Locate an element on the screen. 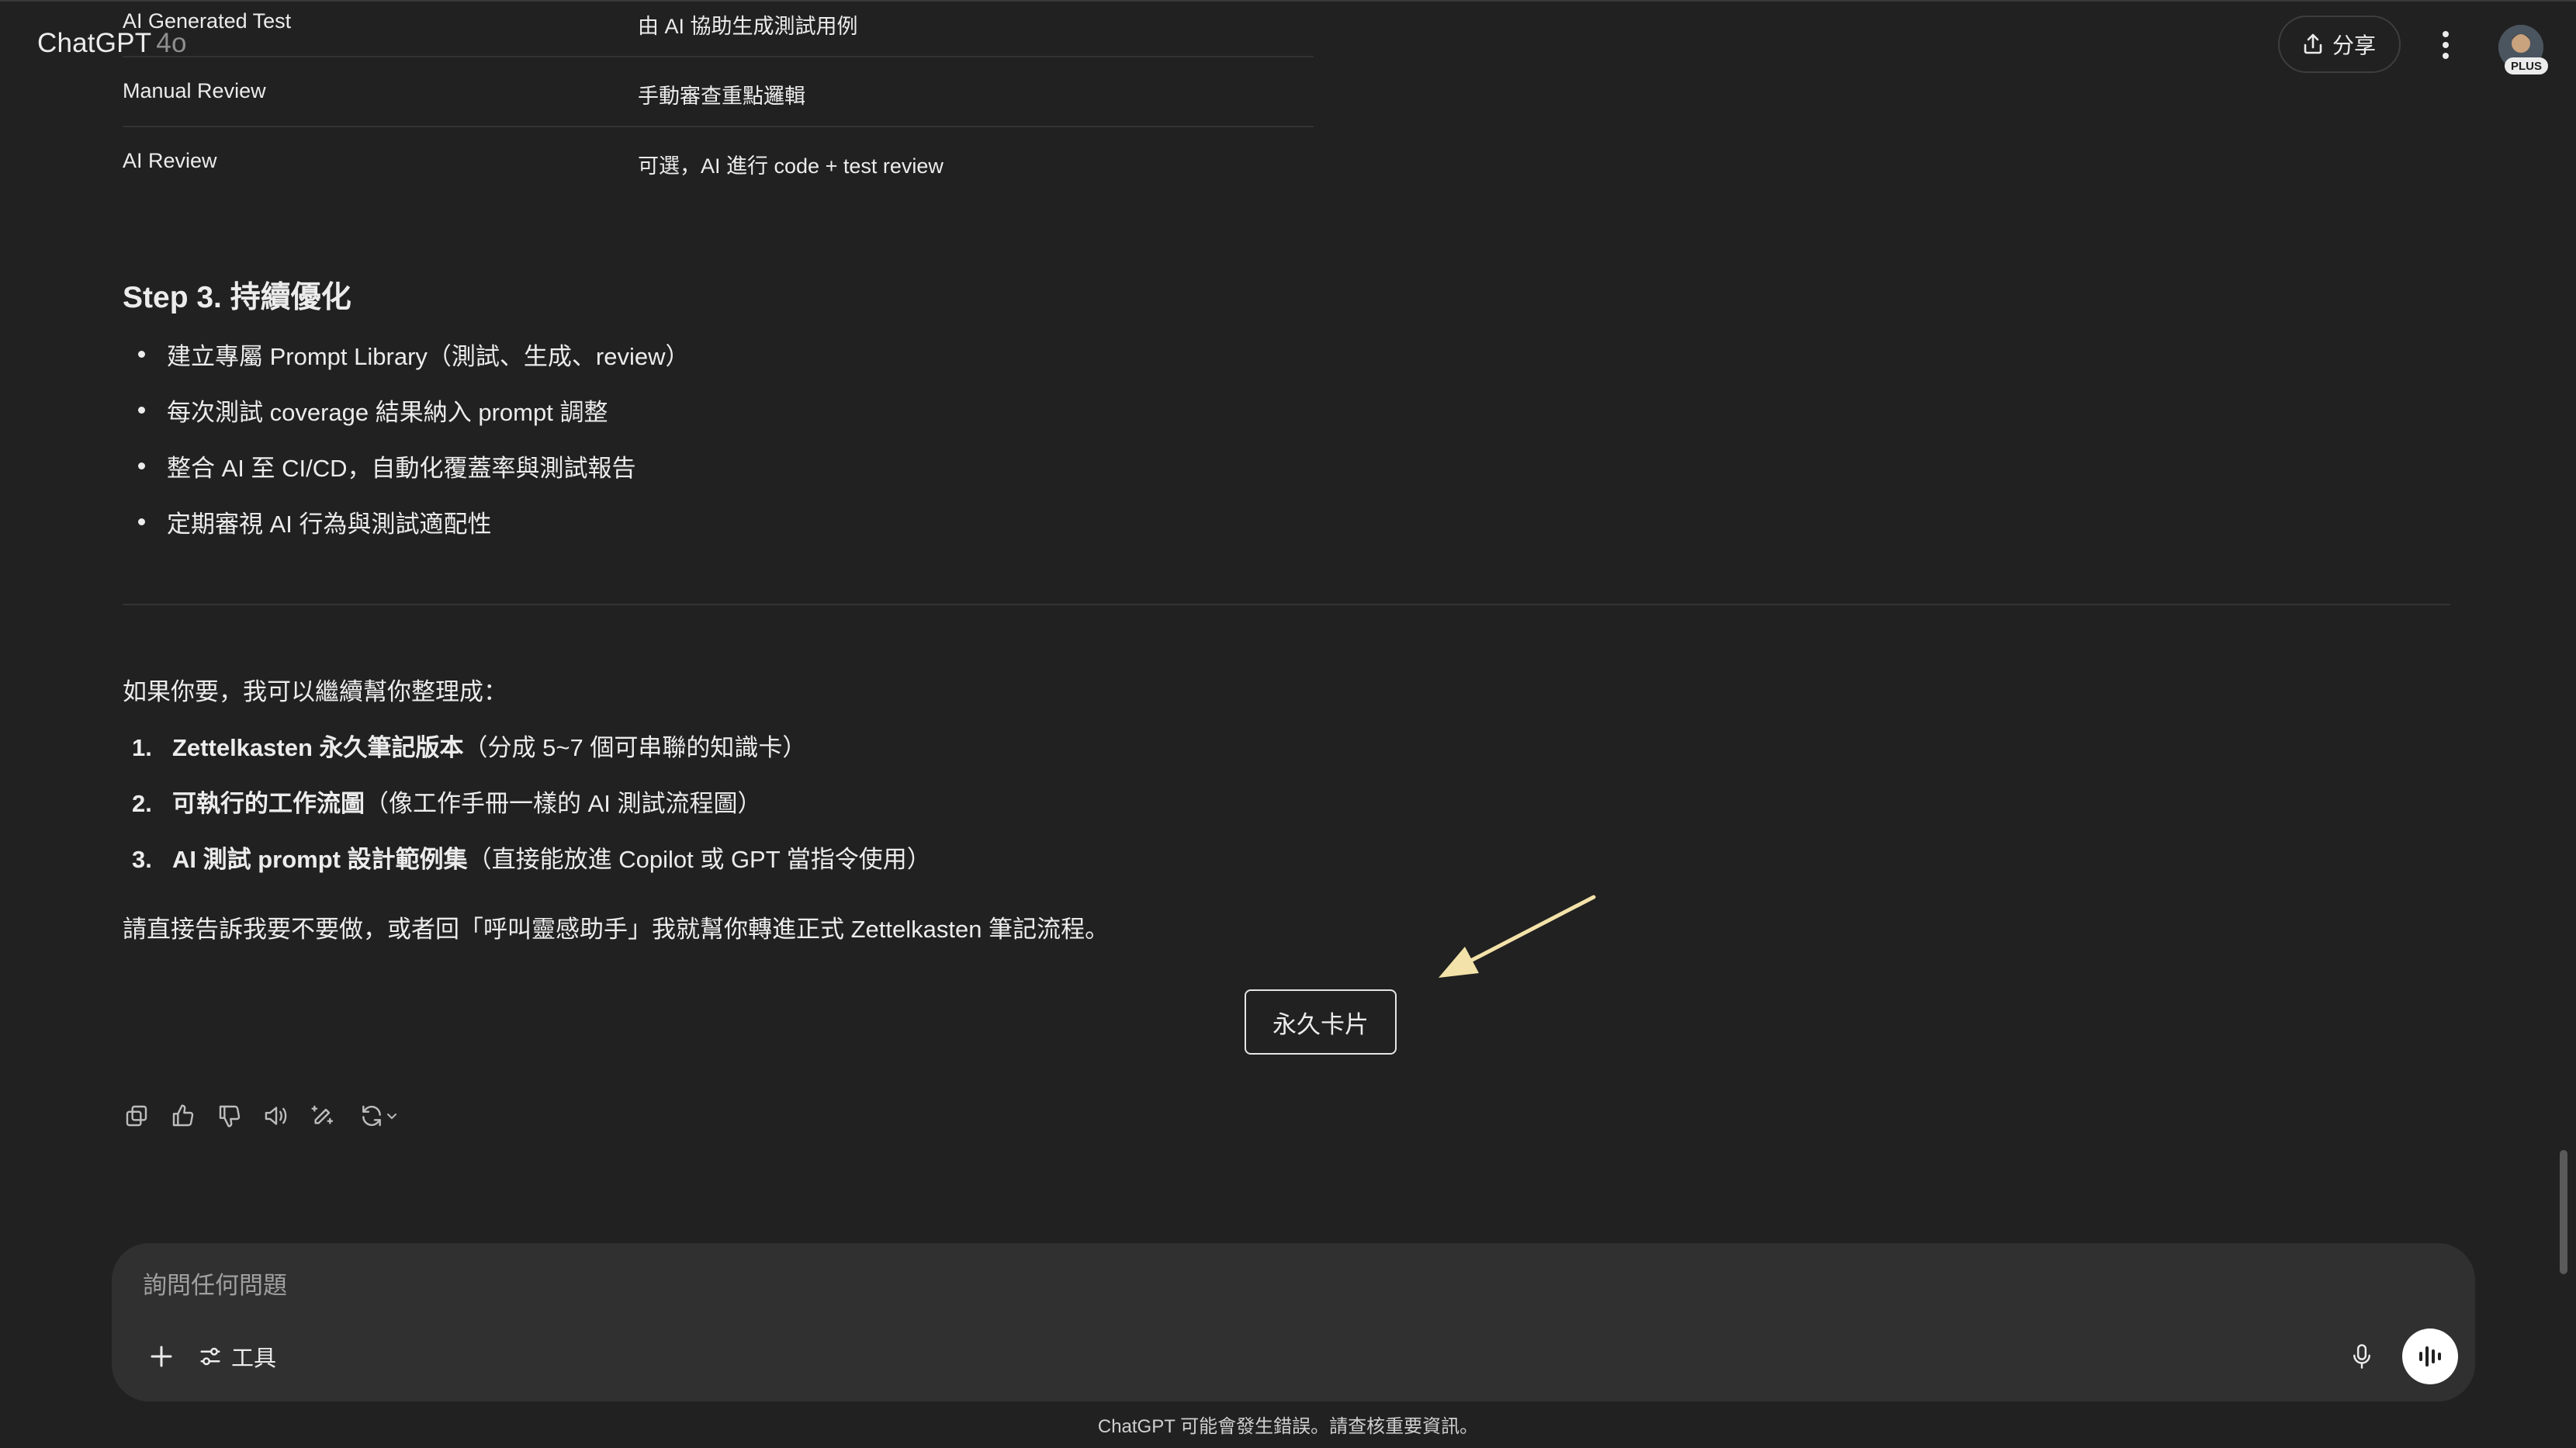 The image size is (2576, 1448). sliders-icon is located at coordinates (211, 1356).